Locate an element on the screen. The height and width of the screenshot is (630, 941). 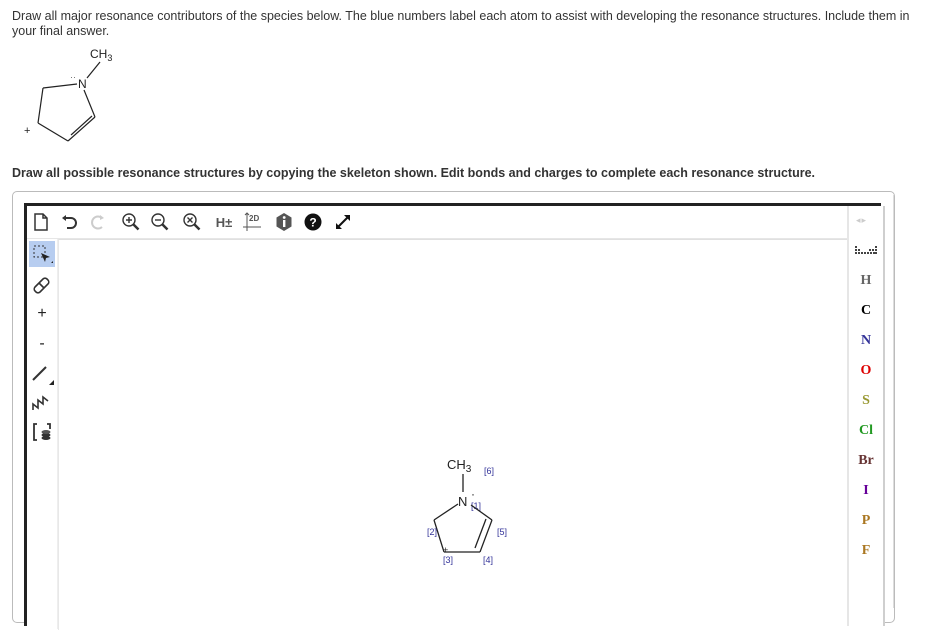
bond-c5-n is located at coordinates (89, 103).